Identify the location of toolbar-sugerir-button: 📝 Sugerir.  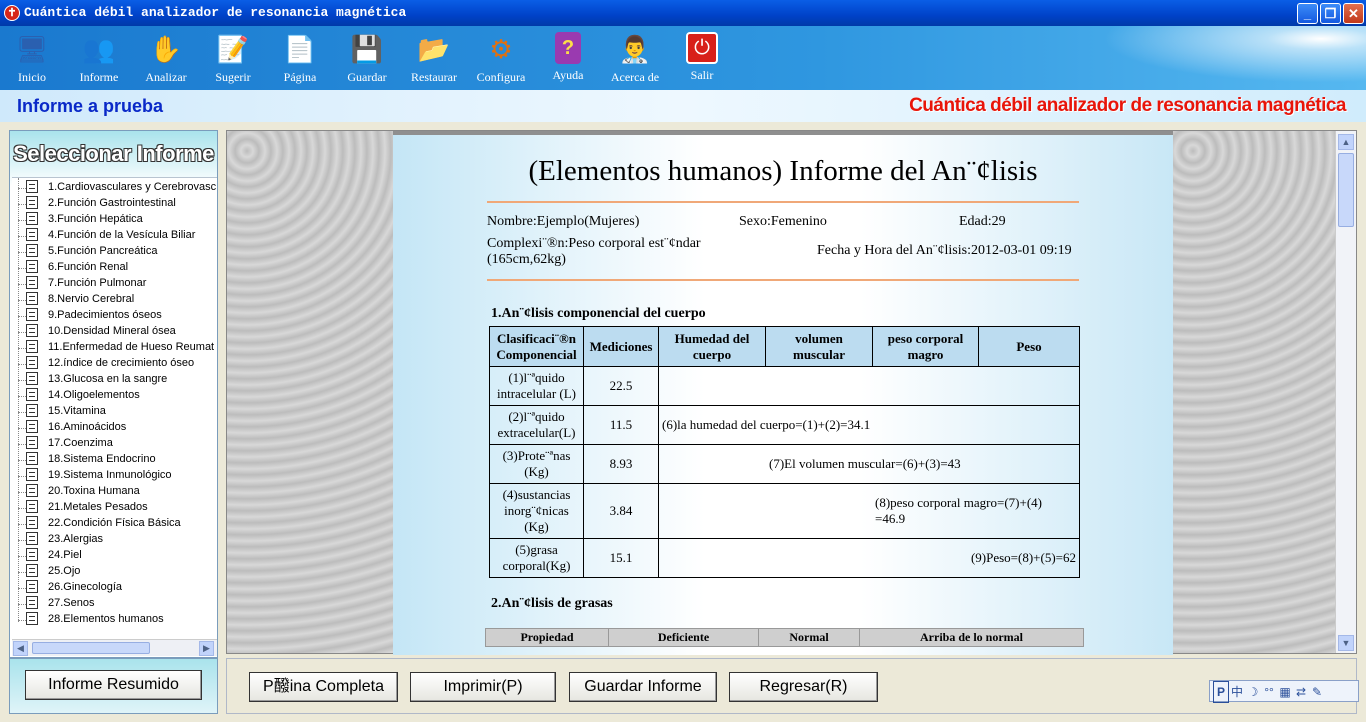
(233, 58).